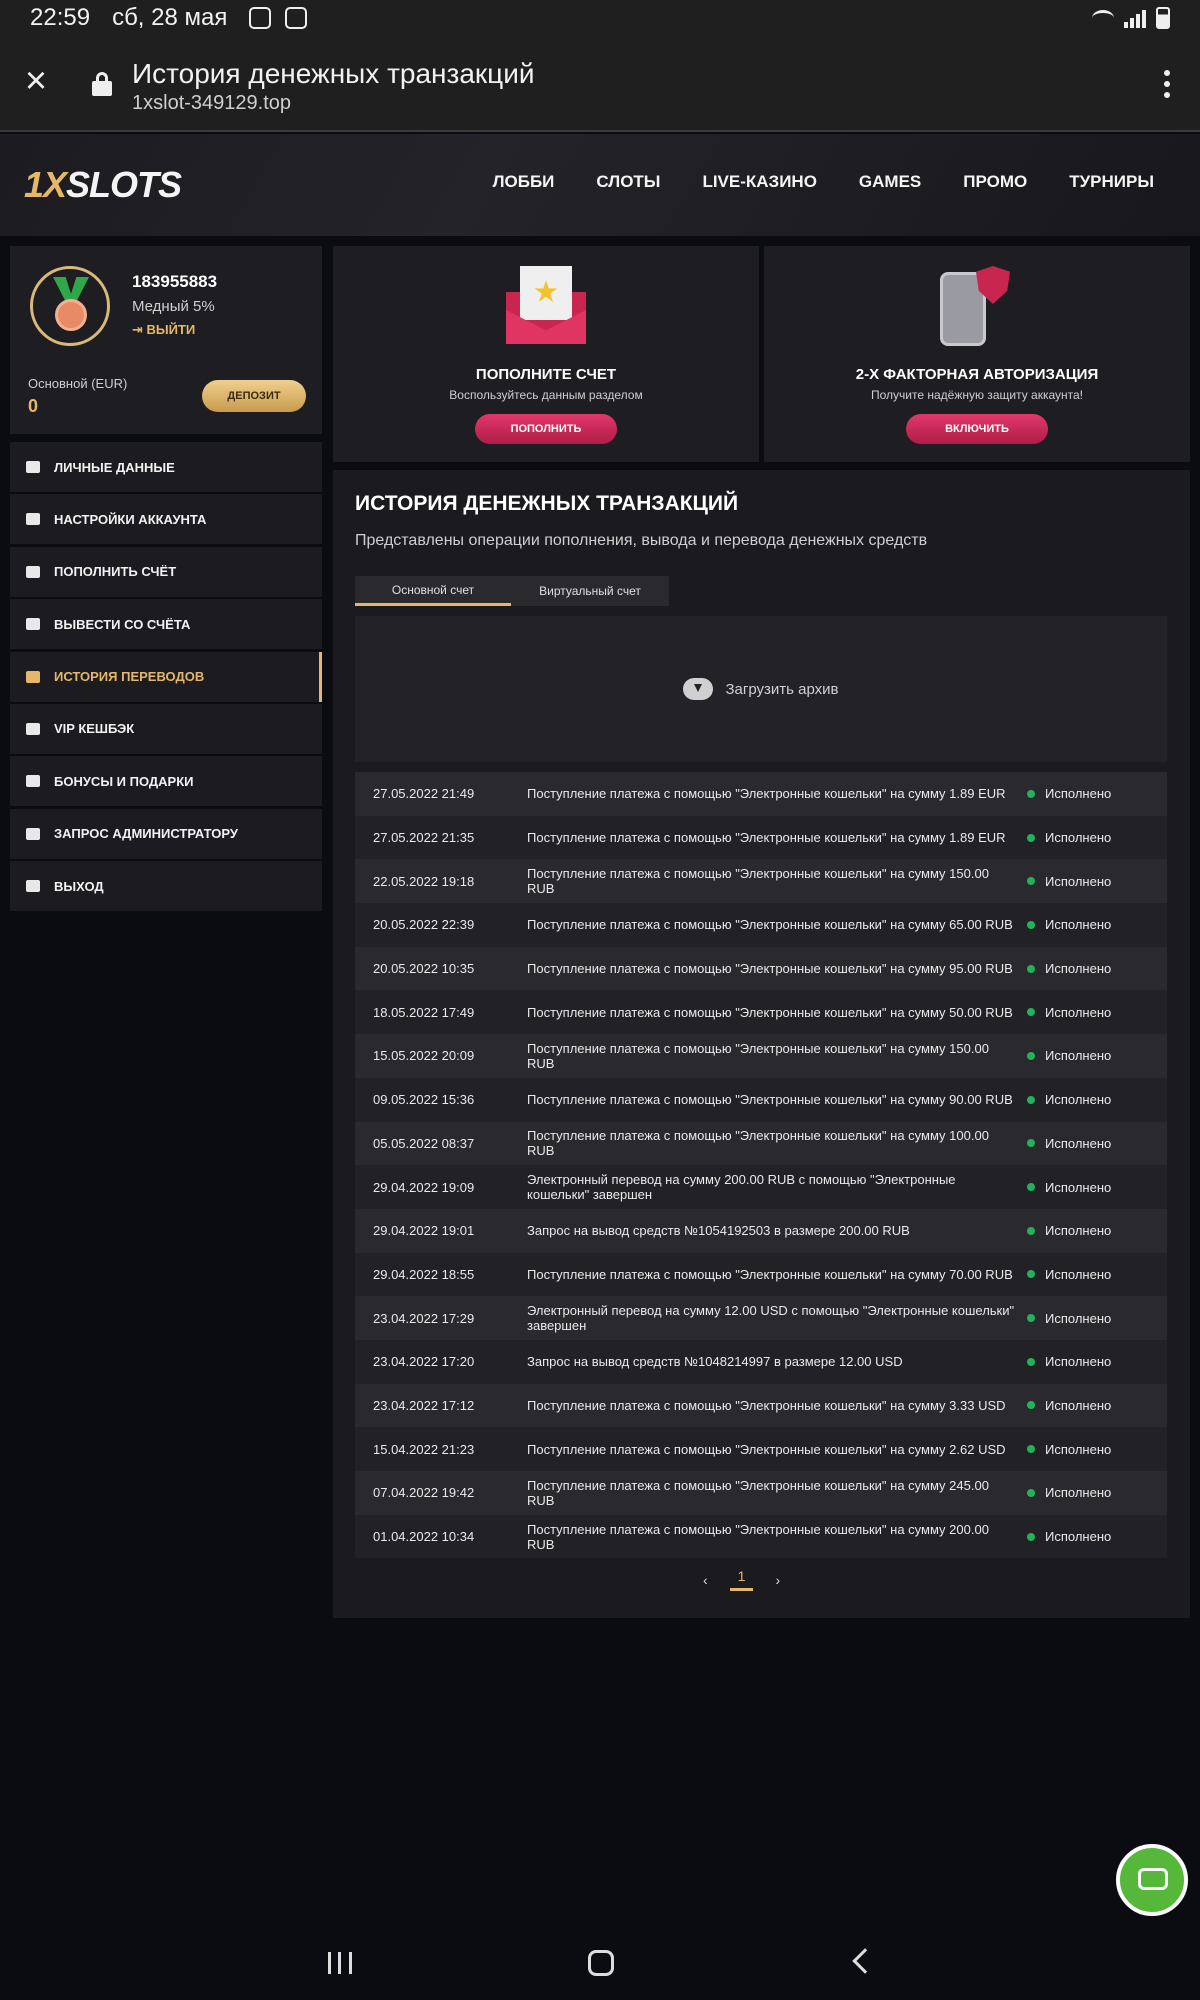 The width and height of the screenshot is (1200, 2000). What do you see at coordinates (166, 728) in the screenshot?
I see `menu-item-vip-cashback: VIP КЕШБЭК` at bounding box center [166, 728].